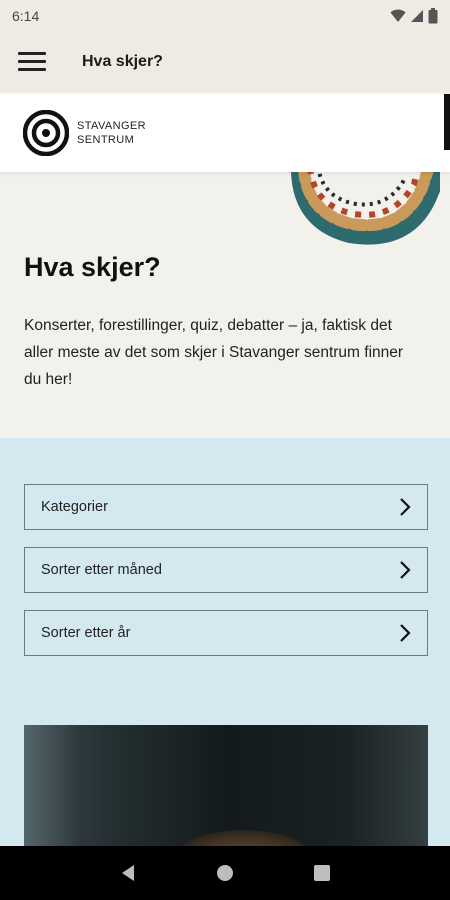 The image size is (450, 900). I want to click on home-button, so click(225, 873).